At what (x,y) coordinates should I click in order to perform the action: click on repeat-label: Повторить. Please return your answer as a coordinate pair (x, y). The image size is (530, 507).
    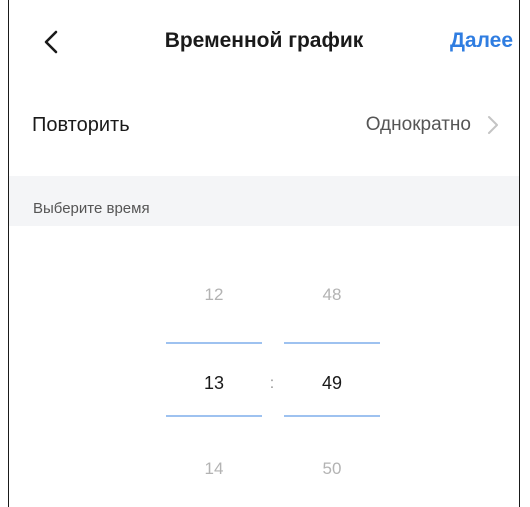
    Looking at the image, I should click on (81, 125).